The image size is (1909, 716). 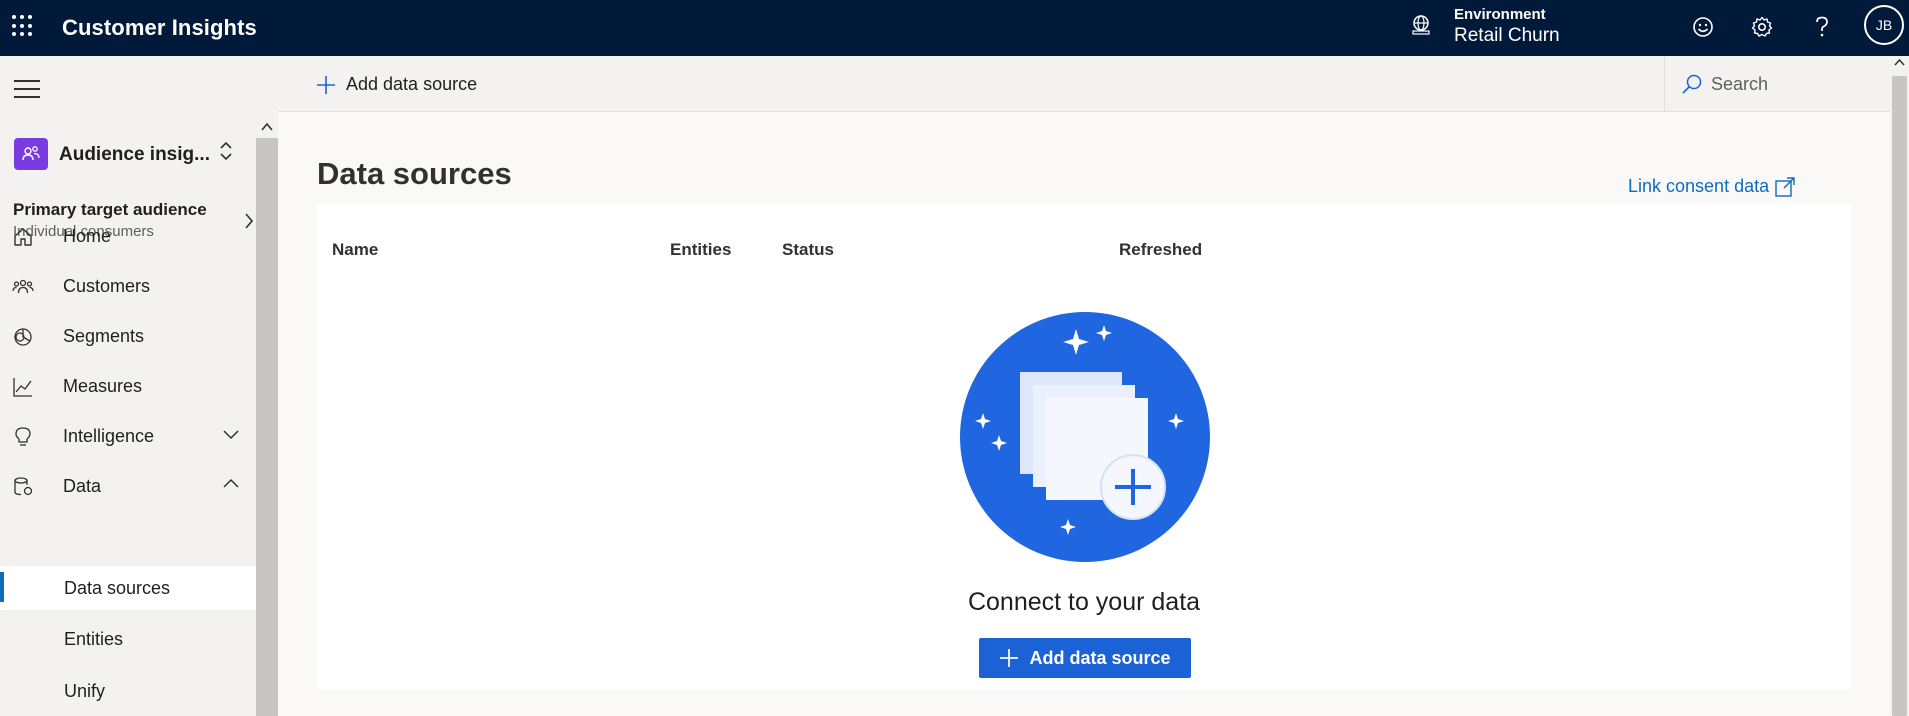 What do you see at coordinates (1084, 602) in the screenshot?
I see `empty-state-title: Connect to your data` at bounding box center [1084, 602].